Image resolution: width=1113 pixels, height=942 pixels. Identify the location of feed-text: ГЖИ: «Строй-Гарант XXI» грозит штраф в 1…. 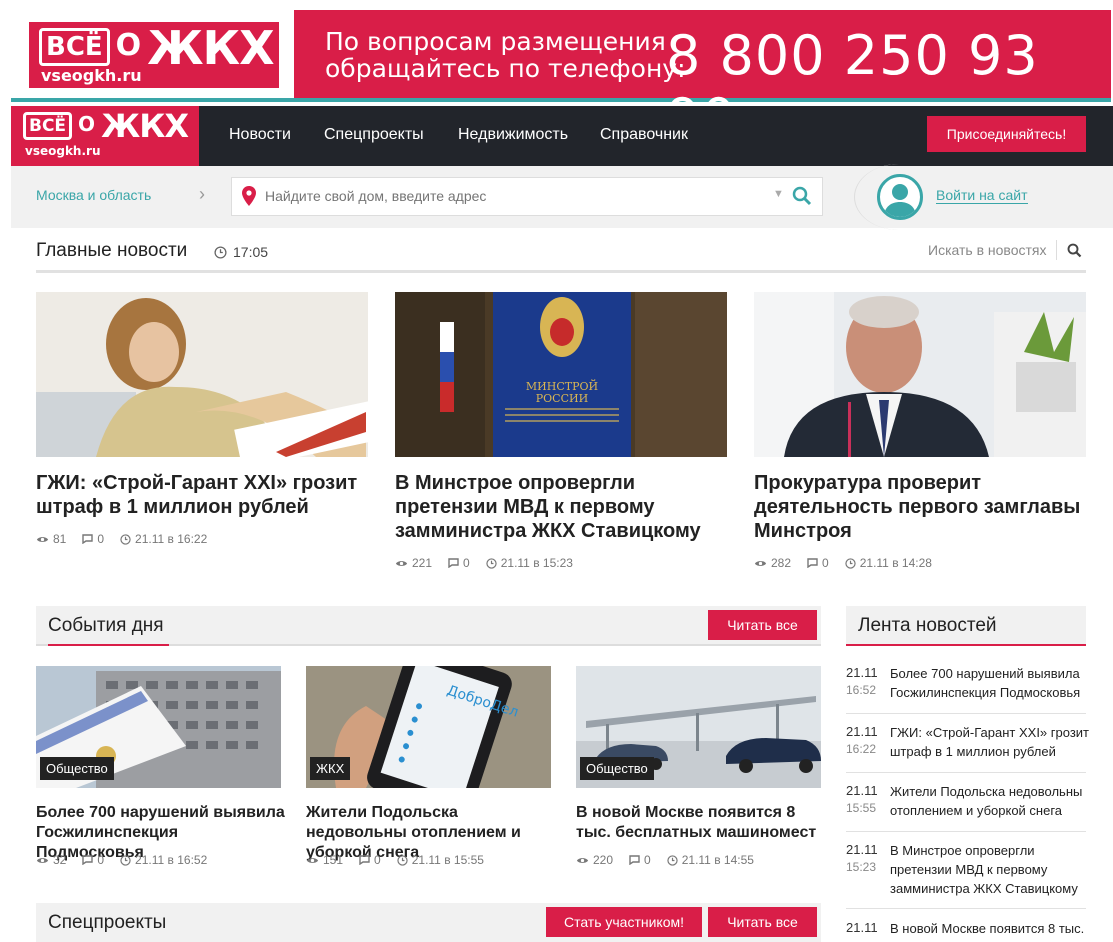
(990, 742).